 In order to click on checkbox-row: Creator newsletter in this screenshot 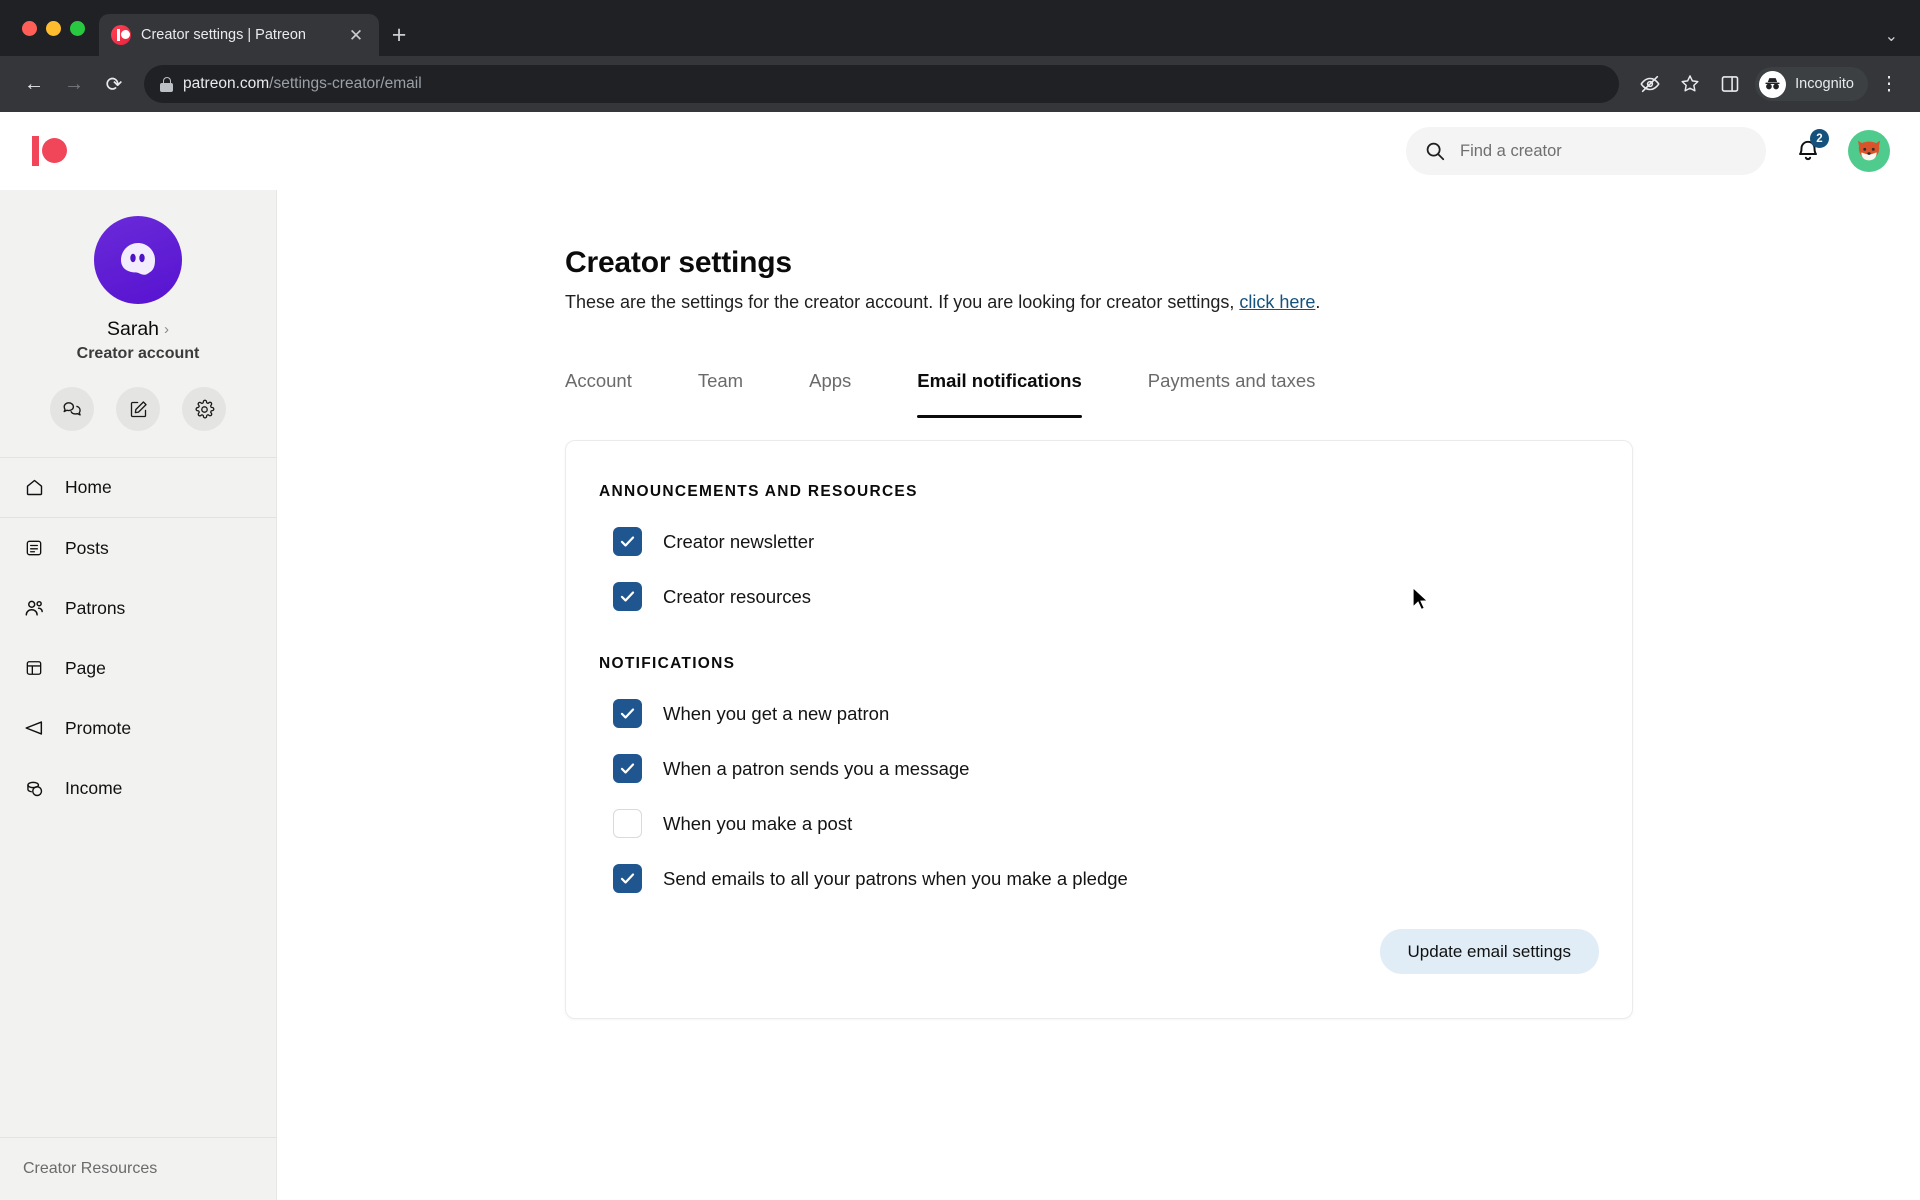, I will do `click(1099, 541)`.